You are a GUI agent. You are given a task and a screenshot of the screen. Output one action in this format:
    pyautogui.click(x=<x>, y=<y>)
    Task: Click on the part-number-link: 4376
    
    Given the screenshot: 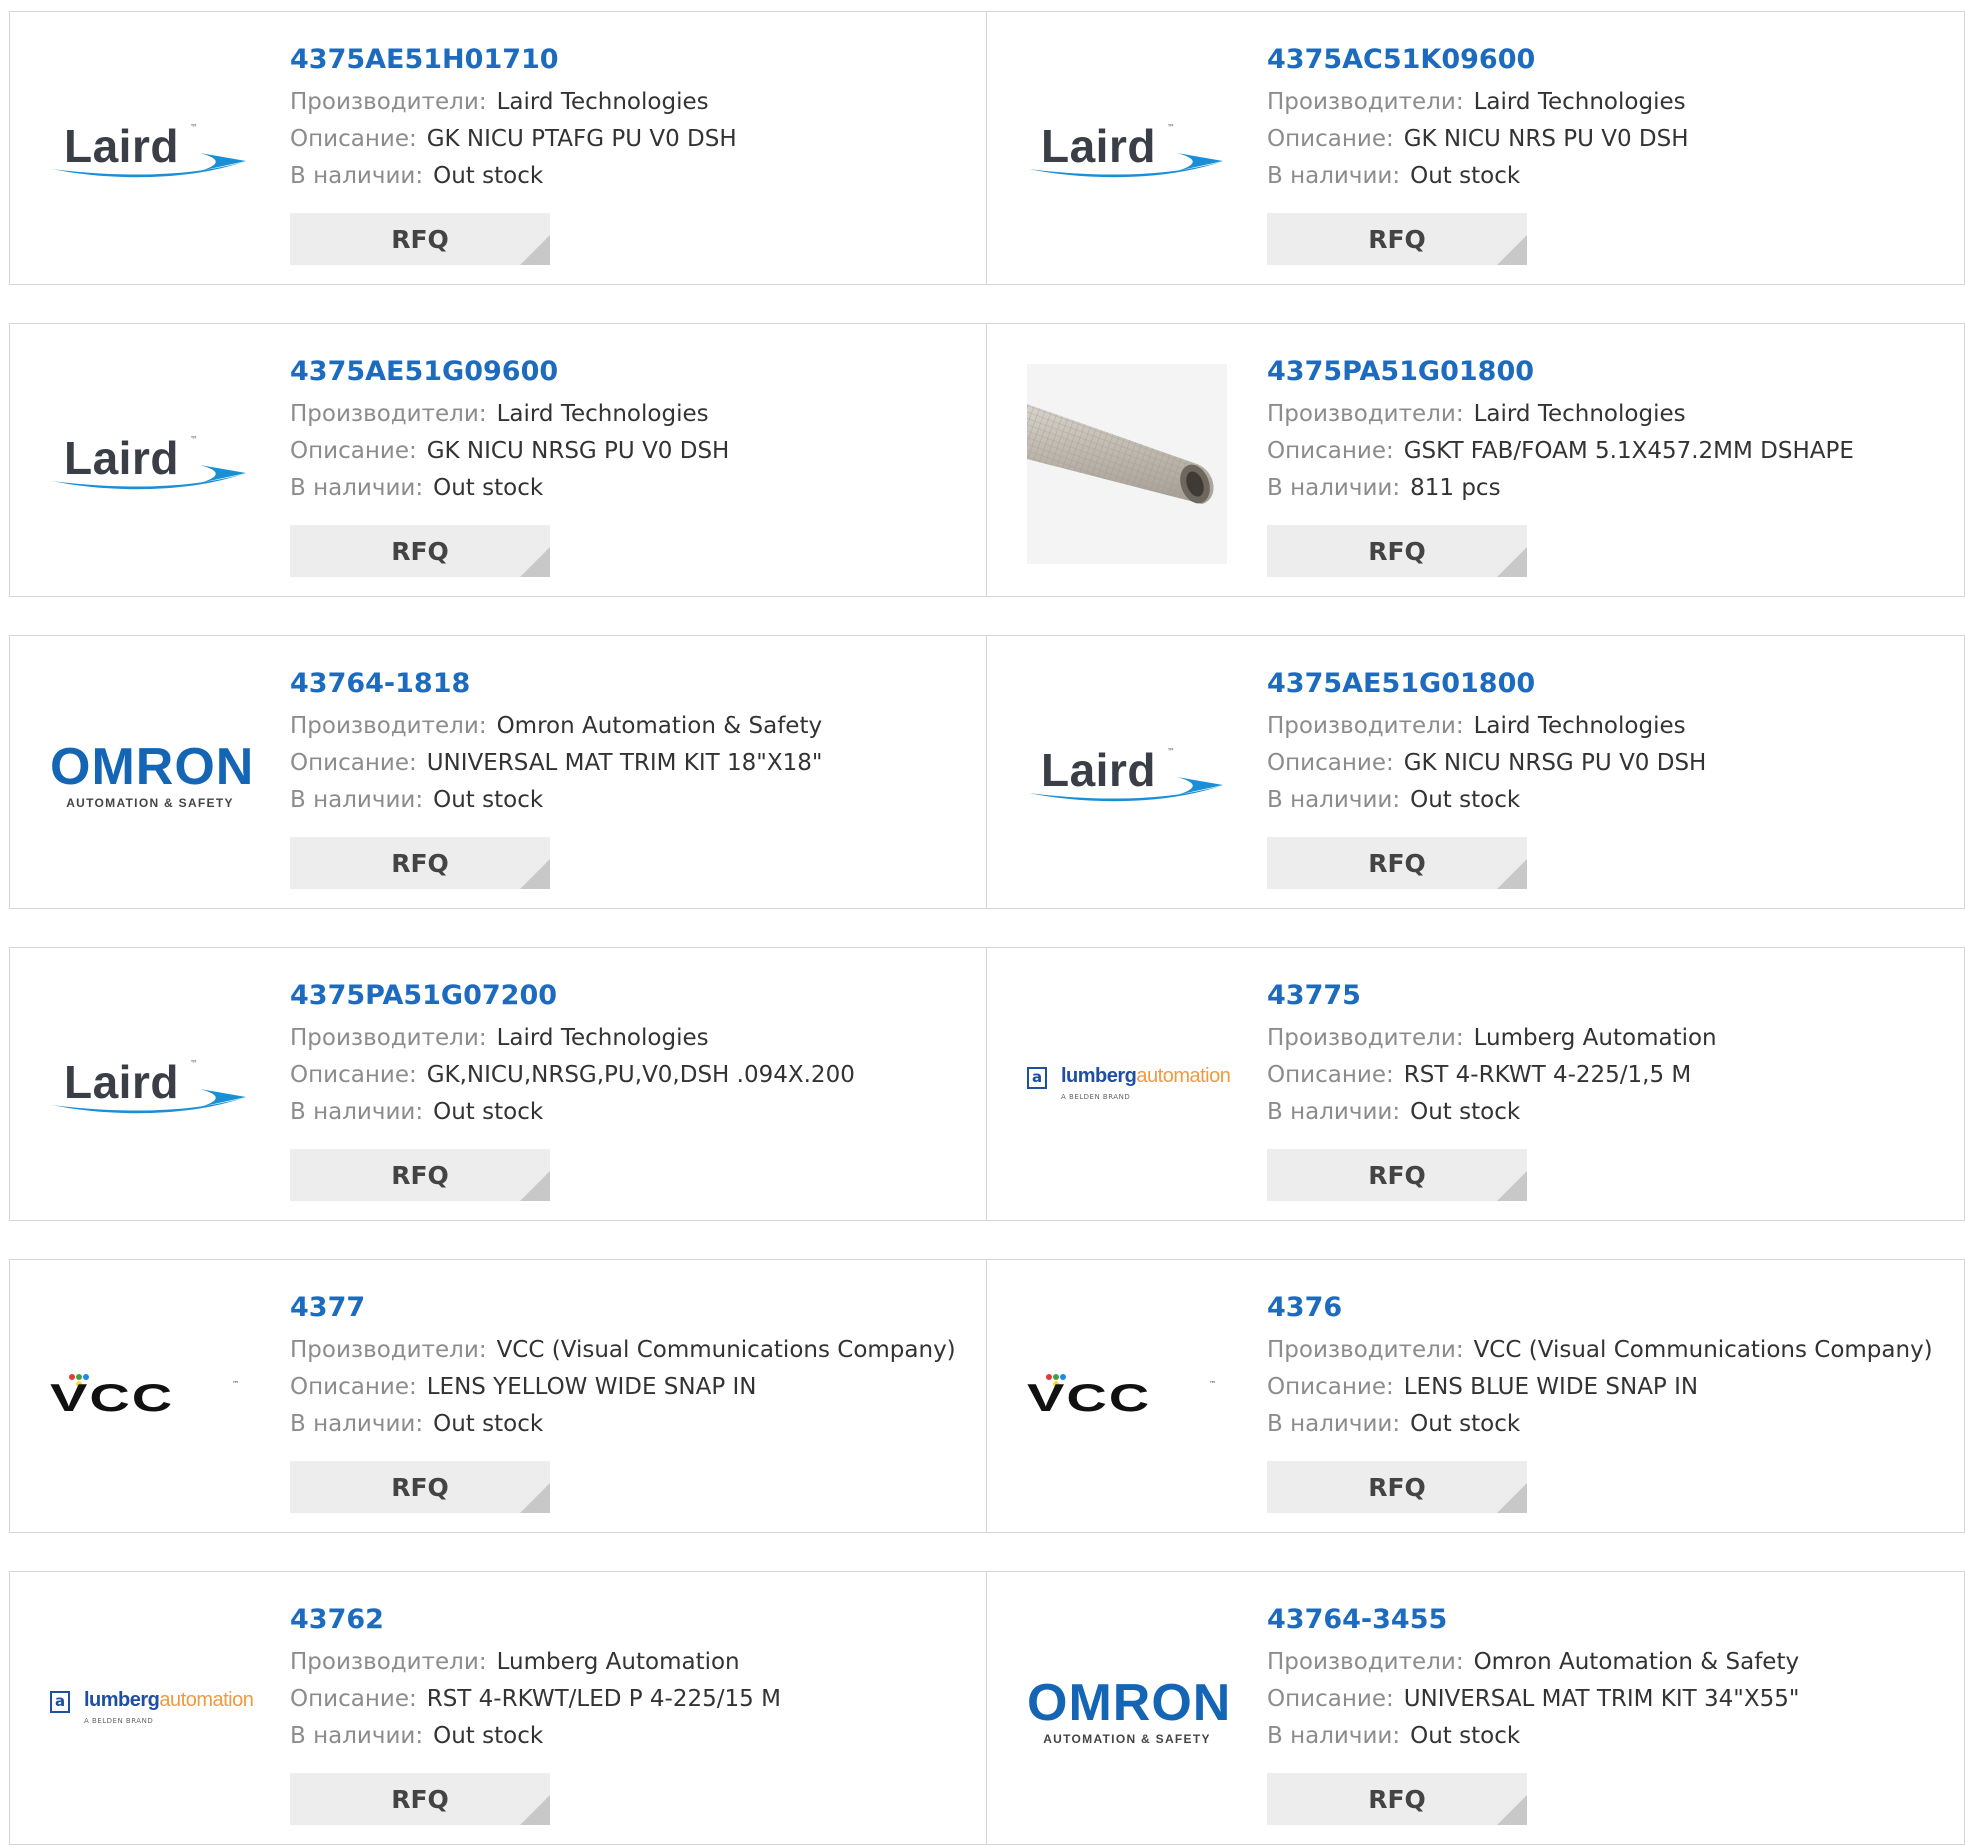 What is the action you would take?
    pyautogui.click(x=1605, y=1308)
    